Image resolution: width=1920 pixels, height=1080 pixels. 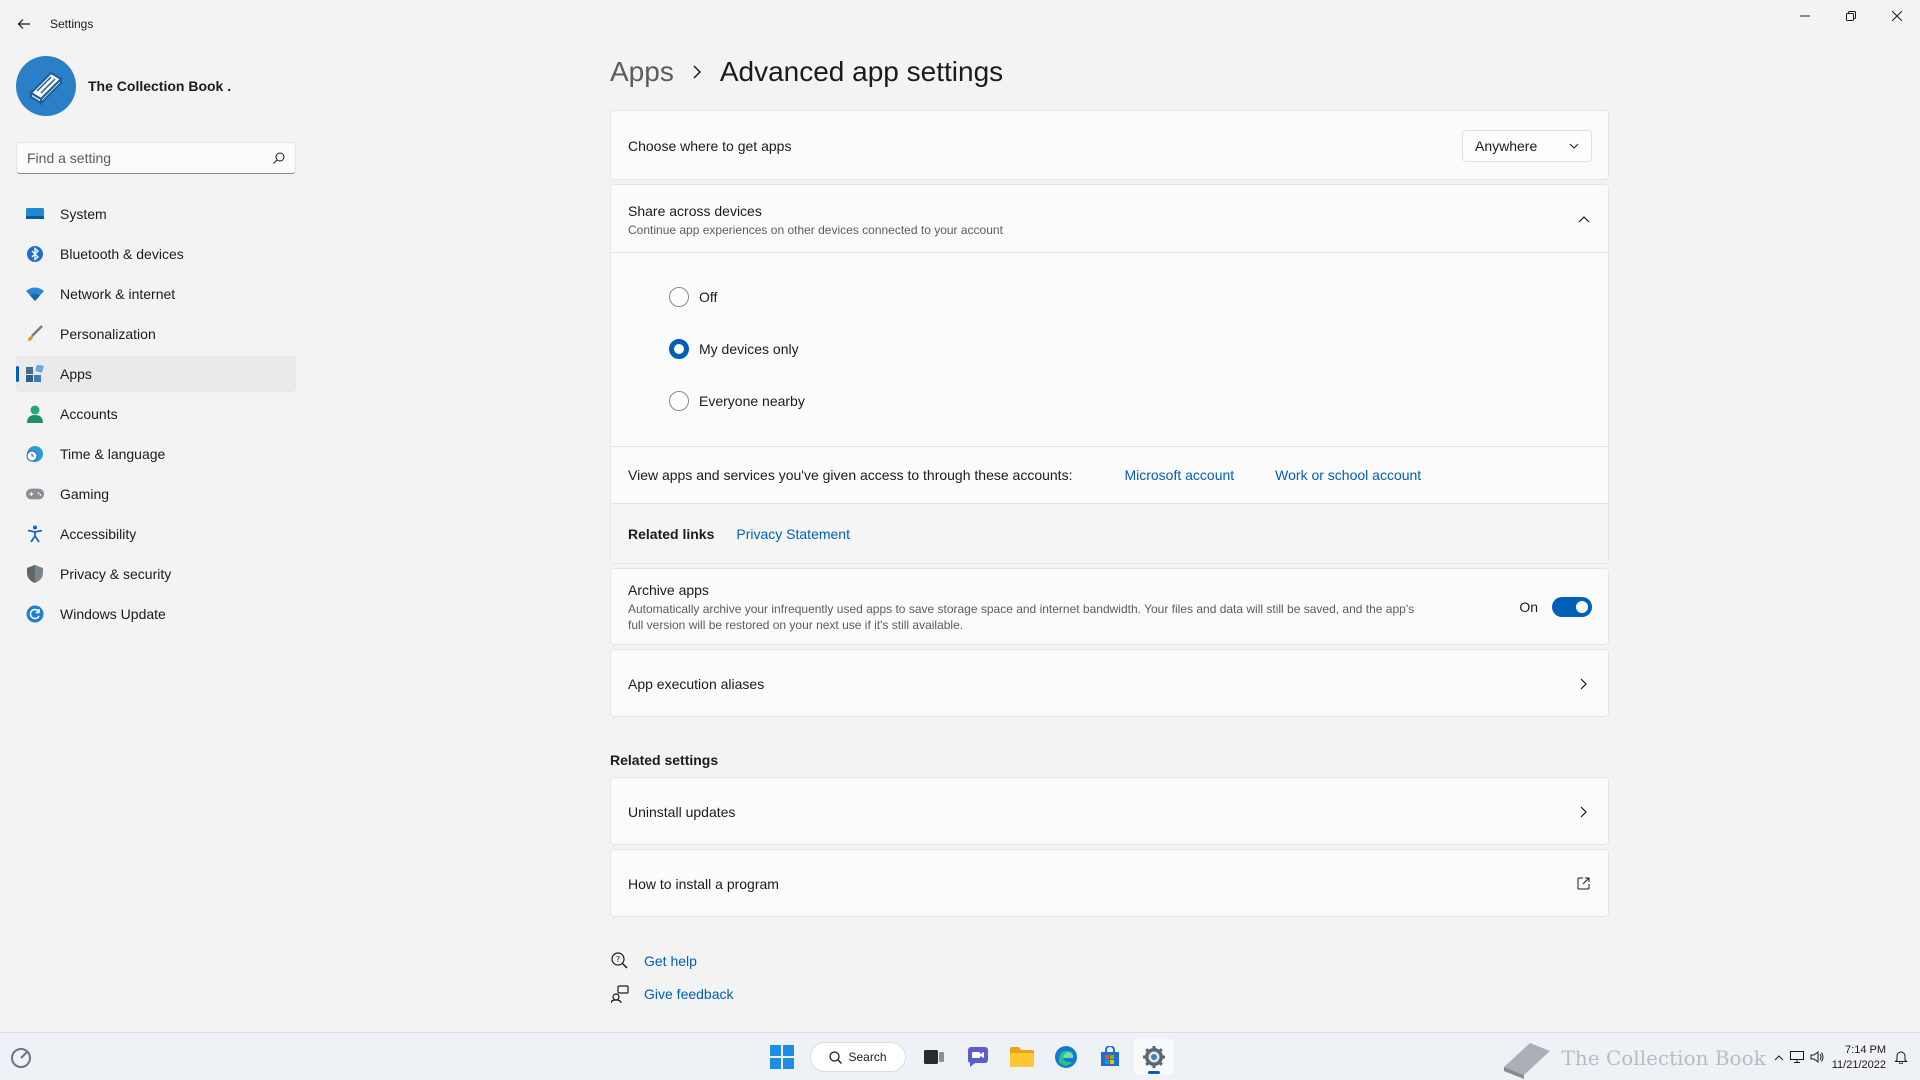 What do you see at coordinates (693, 297) in the screenshot?
I see `share-option-off: Off` at bounding box center [693, 297].